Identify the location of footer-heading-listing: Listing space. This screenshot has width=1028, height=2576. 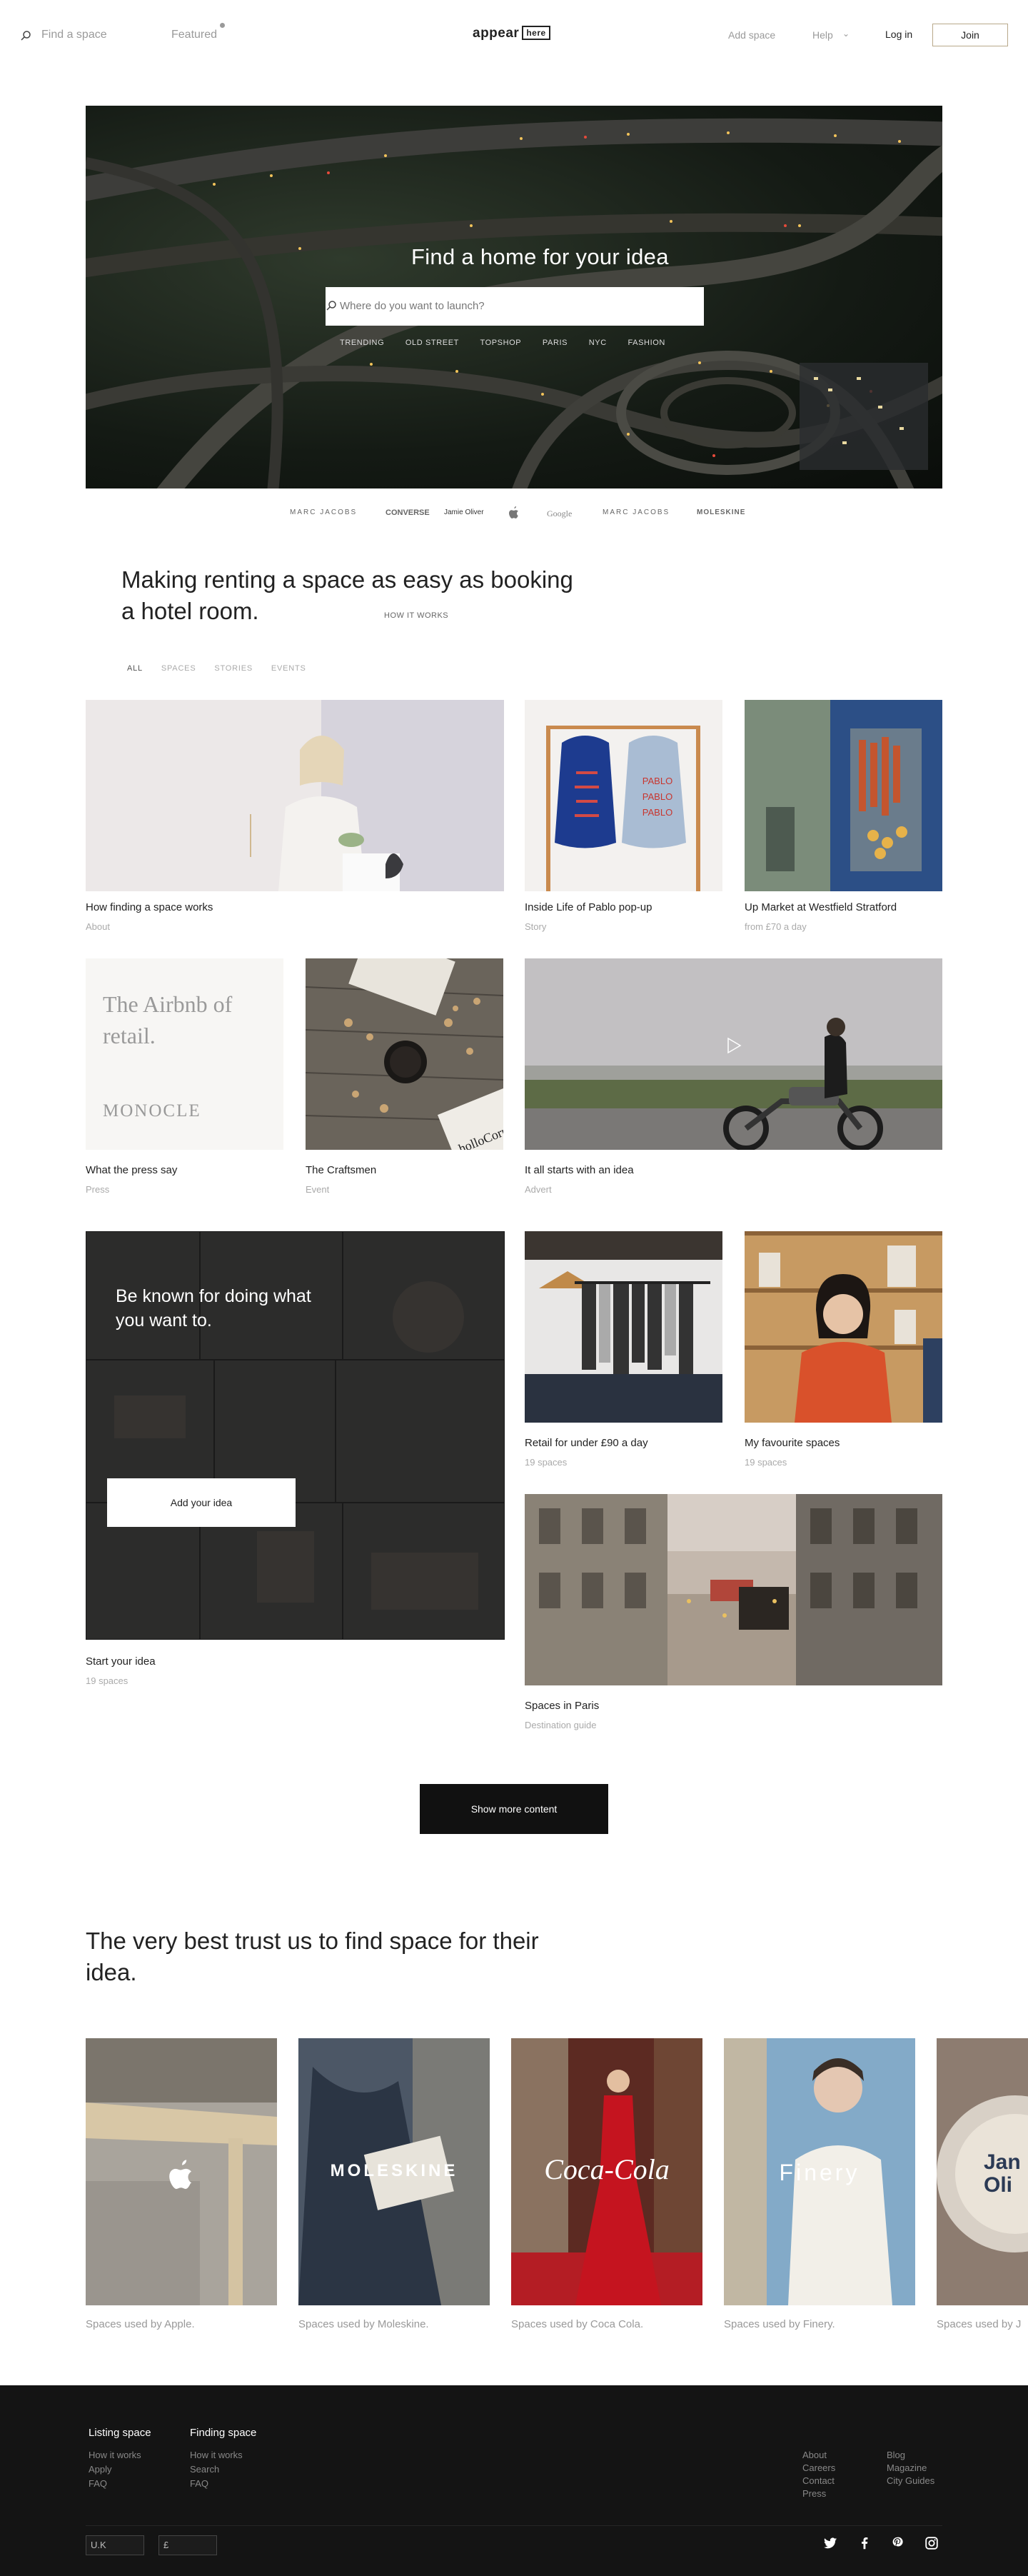
(120, 2433).